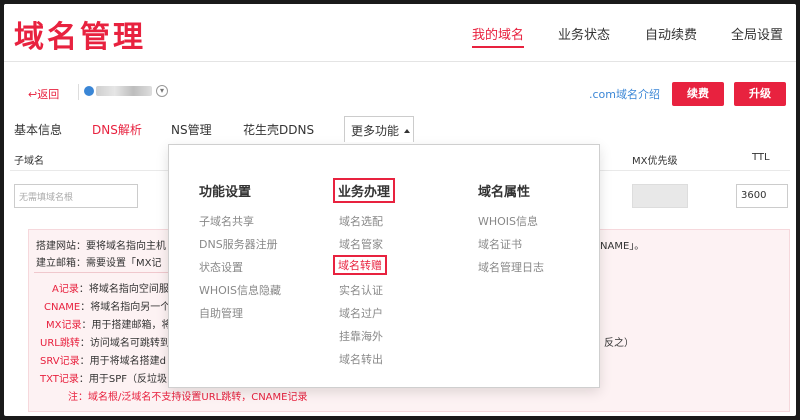  Describe the element at coordinates (364, 190) in the screenshot. I see `menu-col-title-business: 业务办理` at that location.